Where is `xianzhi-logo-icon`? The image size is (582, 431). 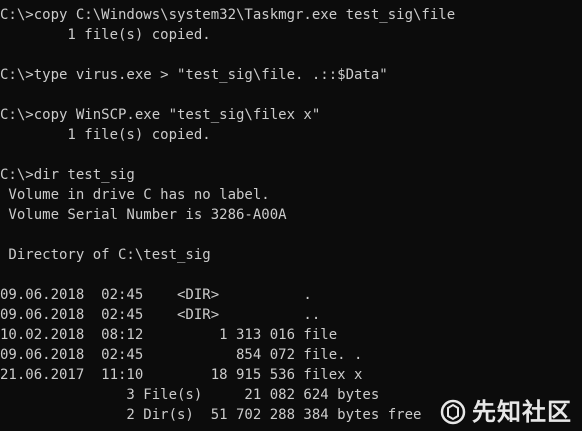 xianzhi-logo-icon is located at coordinates (453, 412).